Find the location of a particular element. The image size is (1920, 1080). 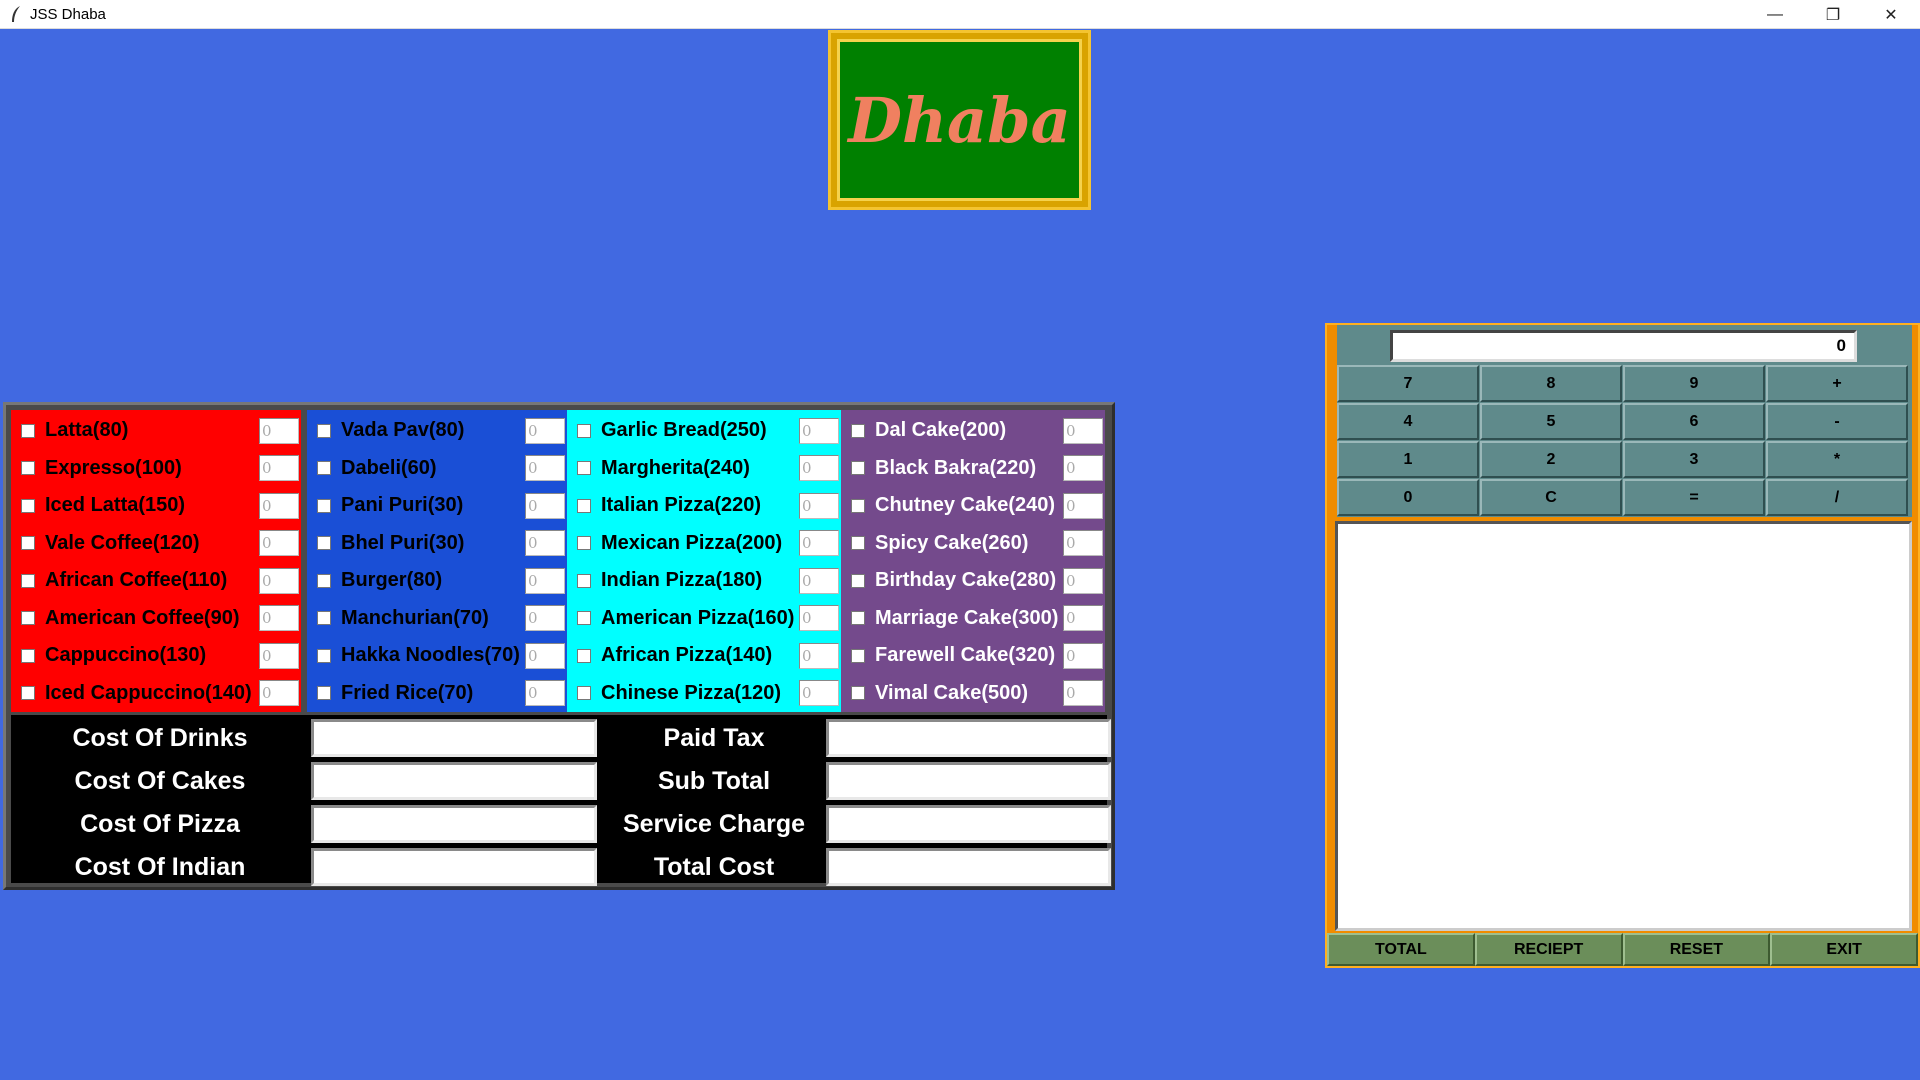

calc-key-9: 9 is located at coordinates (1694, 383).